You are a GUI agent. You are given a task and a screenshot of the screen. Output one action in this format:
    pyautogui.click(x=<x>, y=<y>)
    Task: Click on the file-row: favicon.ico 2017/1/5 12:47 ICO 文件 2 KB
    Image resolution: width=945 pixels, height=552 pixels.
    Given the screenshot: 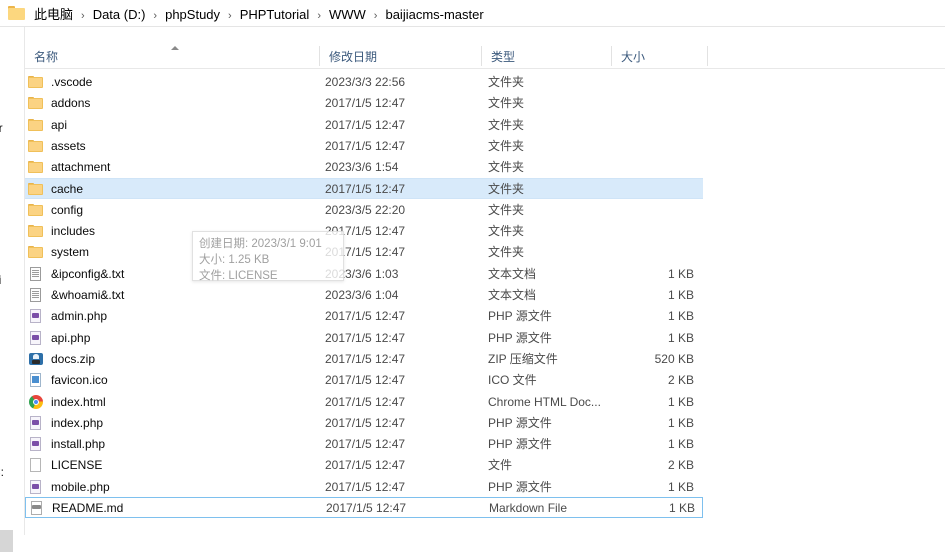 What is the action you would take?
    pyautogui.click(x=364, y=379)
    